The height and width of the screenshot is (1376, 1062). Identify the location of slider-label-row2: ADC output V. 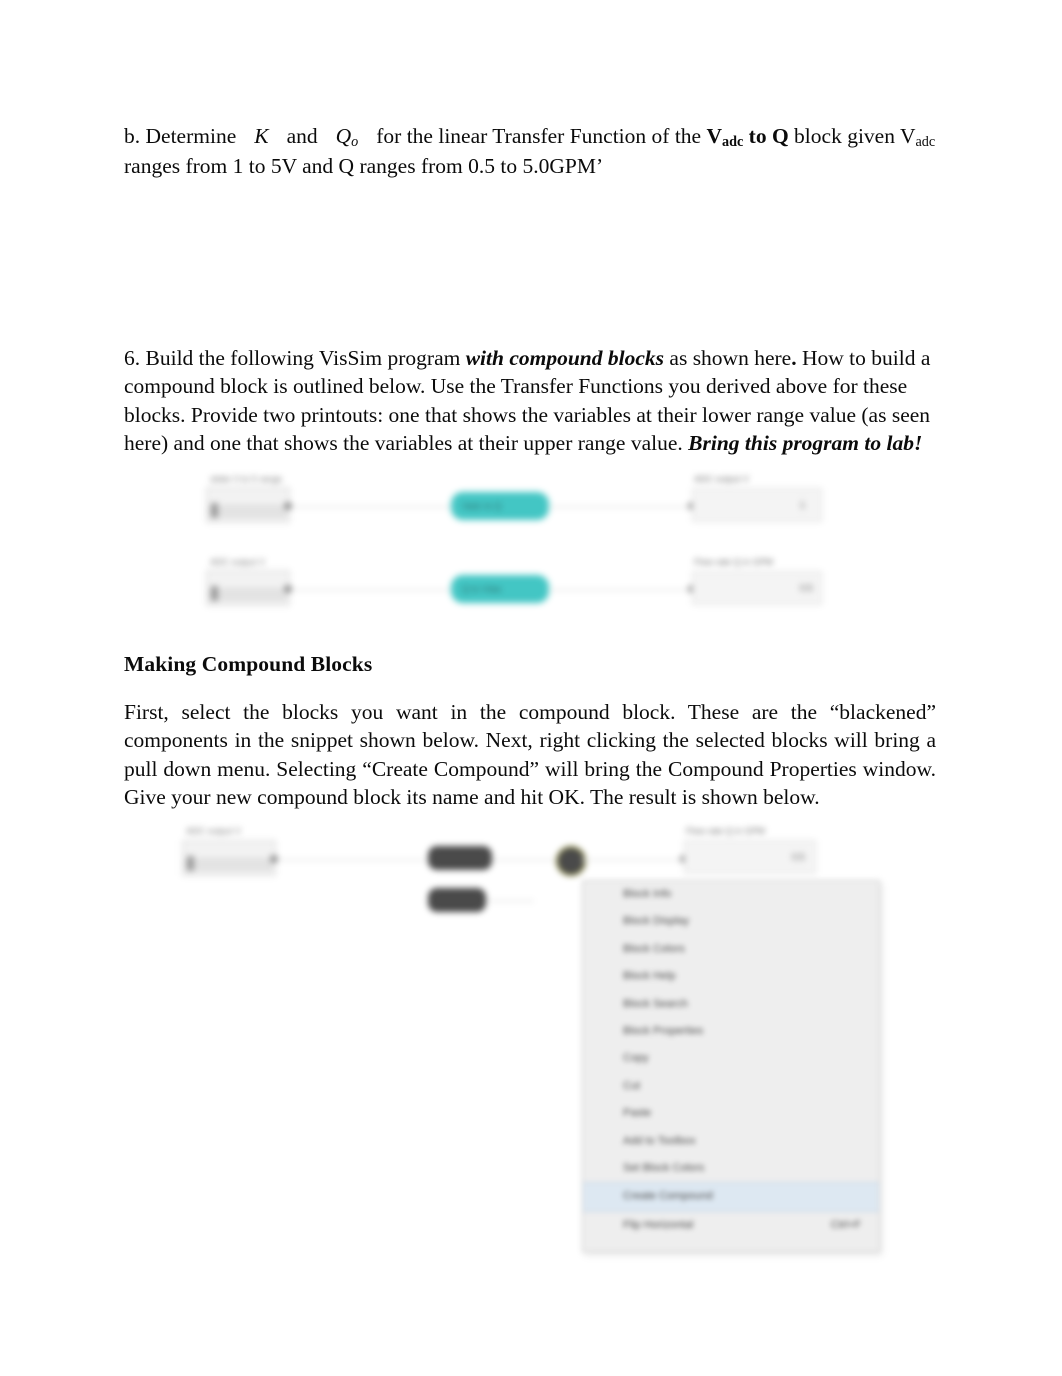
(238, 562).